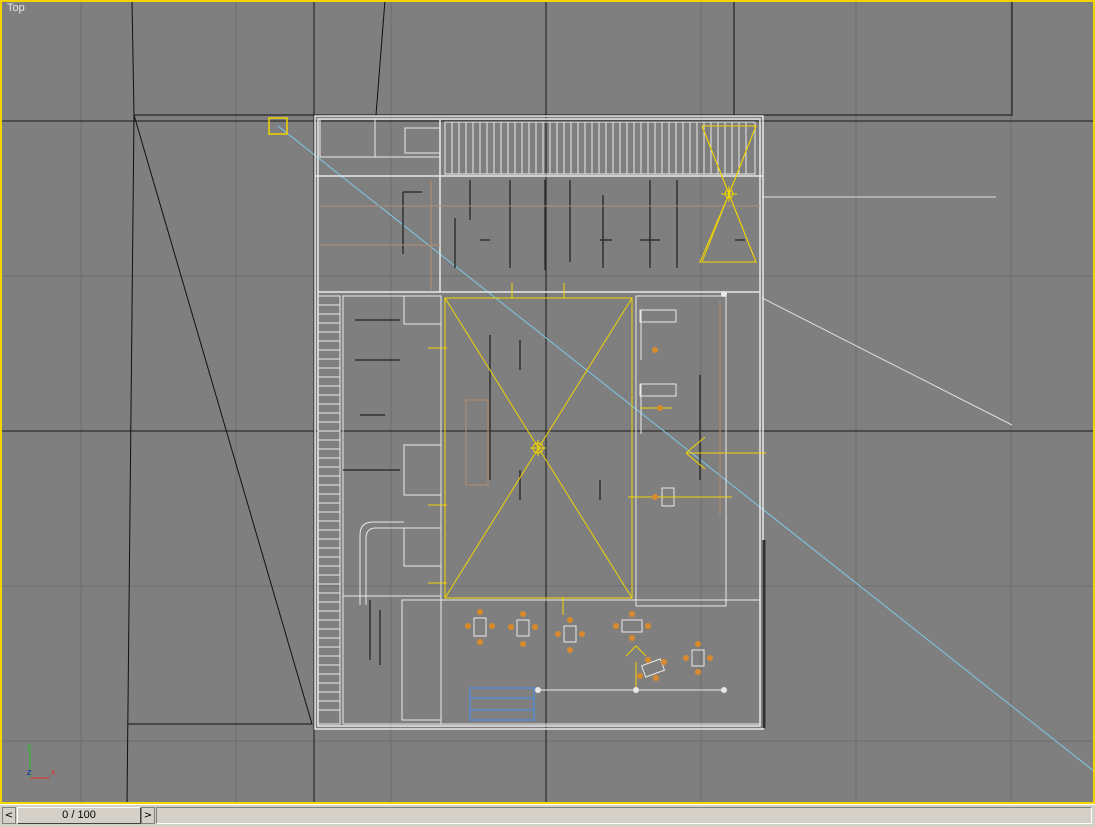 Image resolution: width=1095 pixels, height=827 pixels. I want to click on furniture, so click(589, 514).